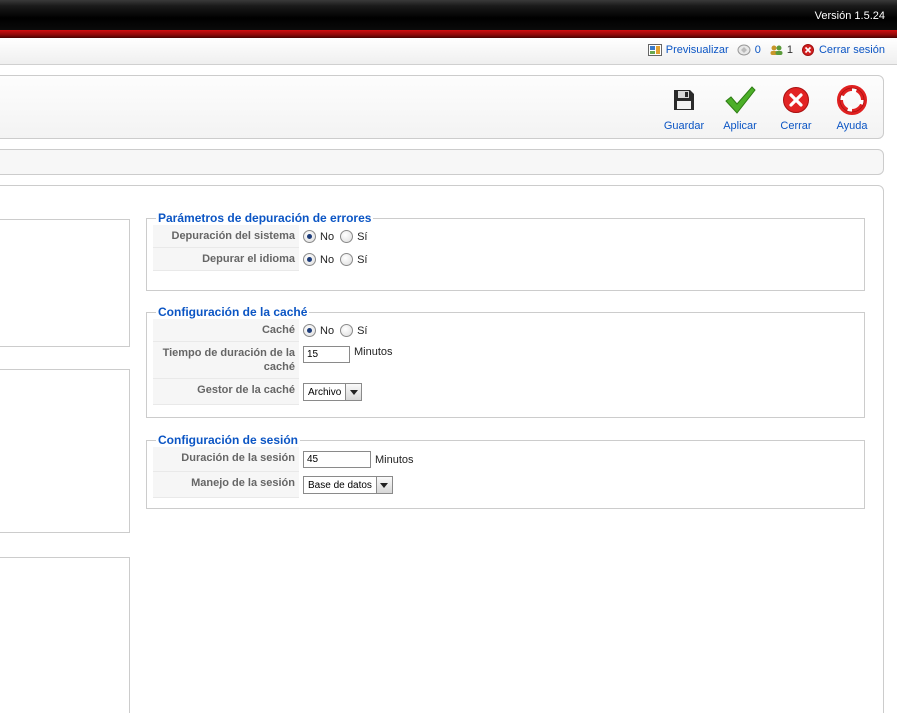 This screenshot has height=713, width=897. What do you see at coordinates (851, 50) in the screenshot?
I see `logout-label: Cerrar sesión` at bounding box center [851, 50].